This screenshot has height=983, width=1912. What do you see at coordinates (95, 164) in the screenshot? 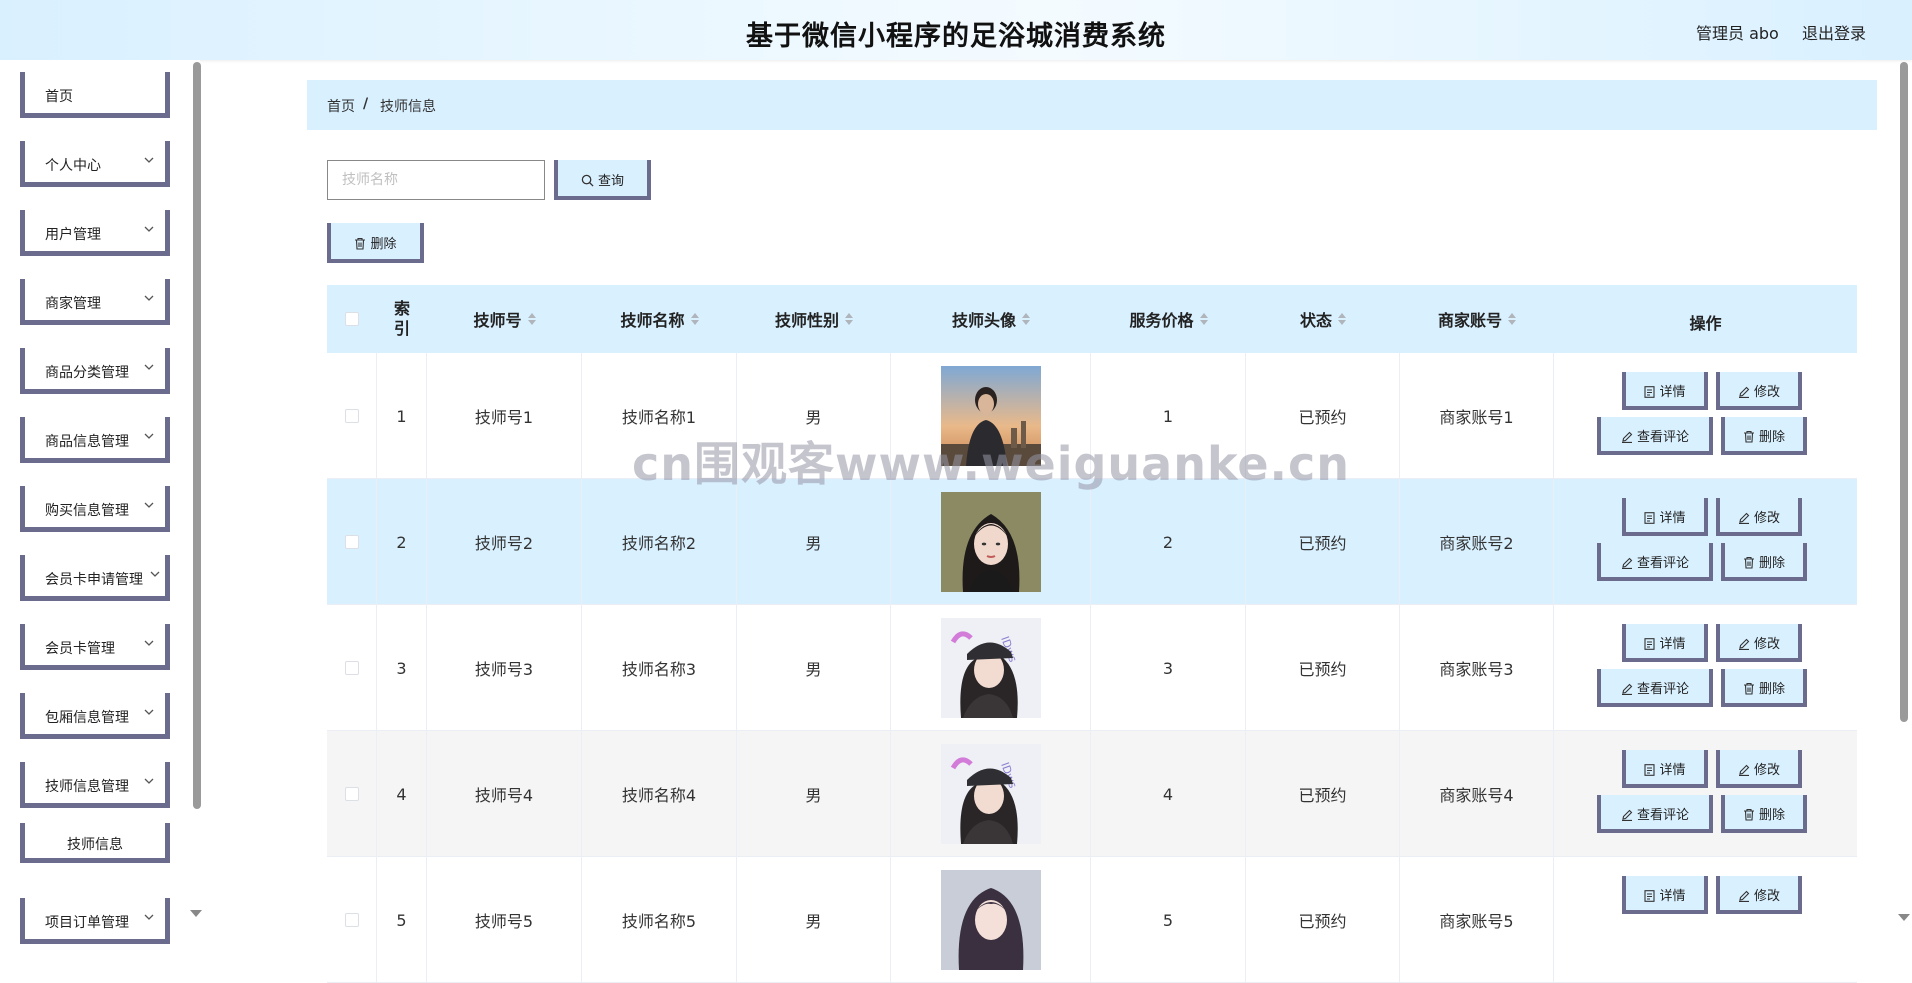
I see `sidebar-item-personal-center: 个人中心` at bounding box center [95, 164].